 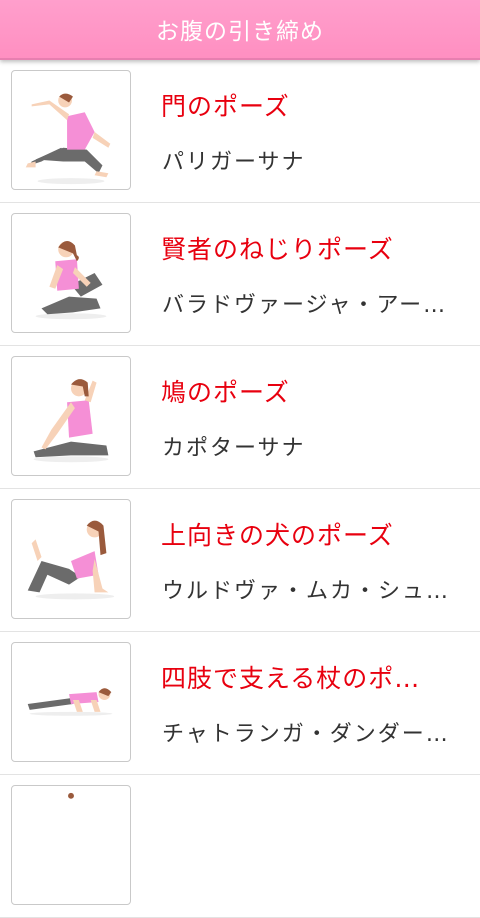 I want to click on yoga-pose-icon, so click(x=71, y=845).